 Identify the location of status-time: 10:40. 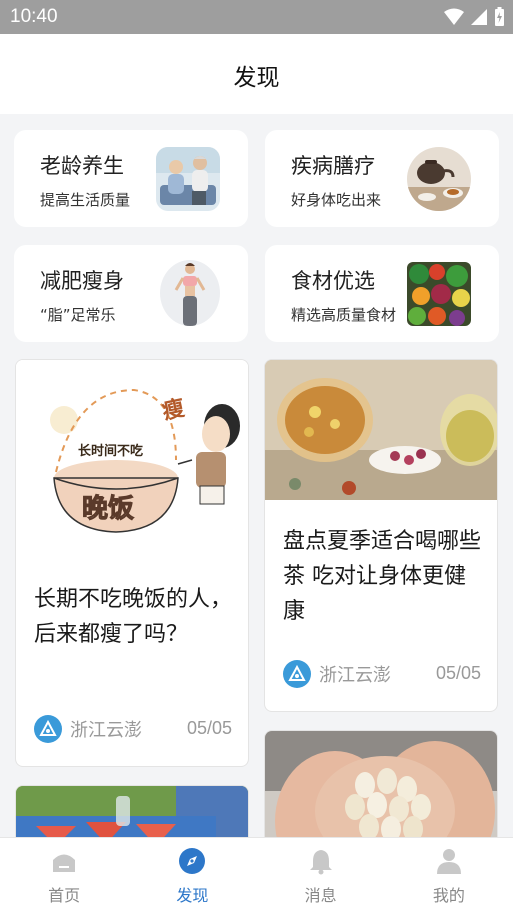
(34, 16).